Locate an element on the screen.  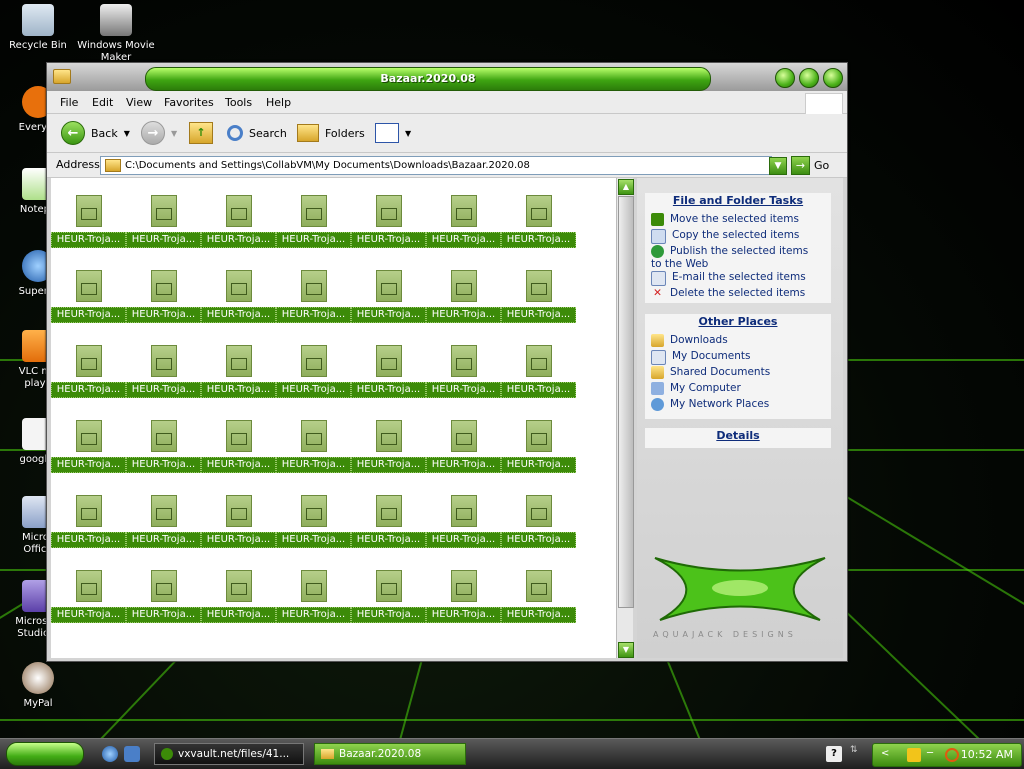
tray-expand-icon: ⇅ is located at coordinates (854, 750).